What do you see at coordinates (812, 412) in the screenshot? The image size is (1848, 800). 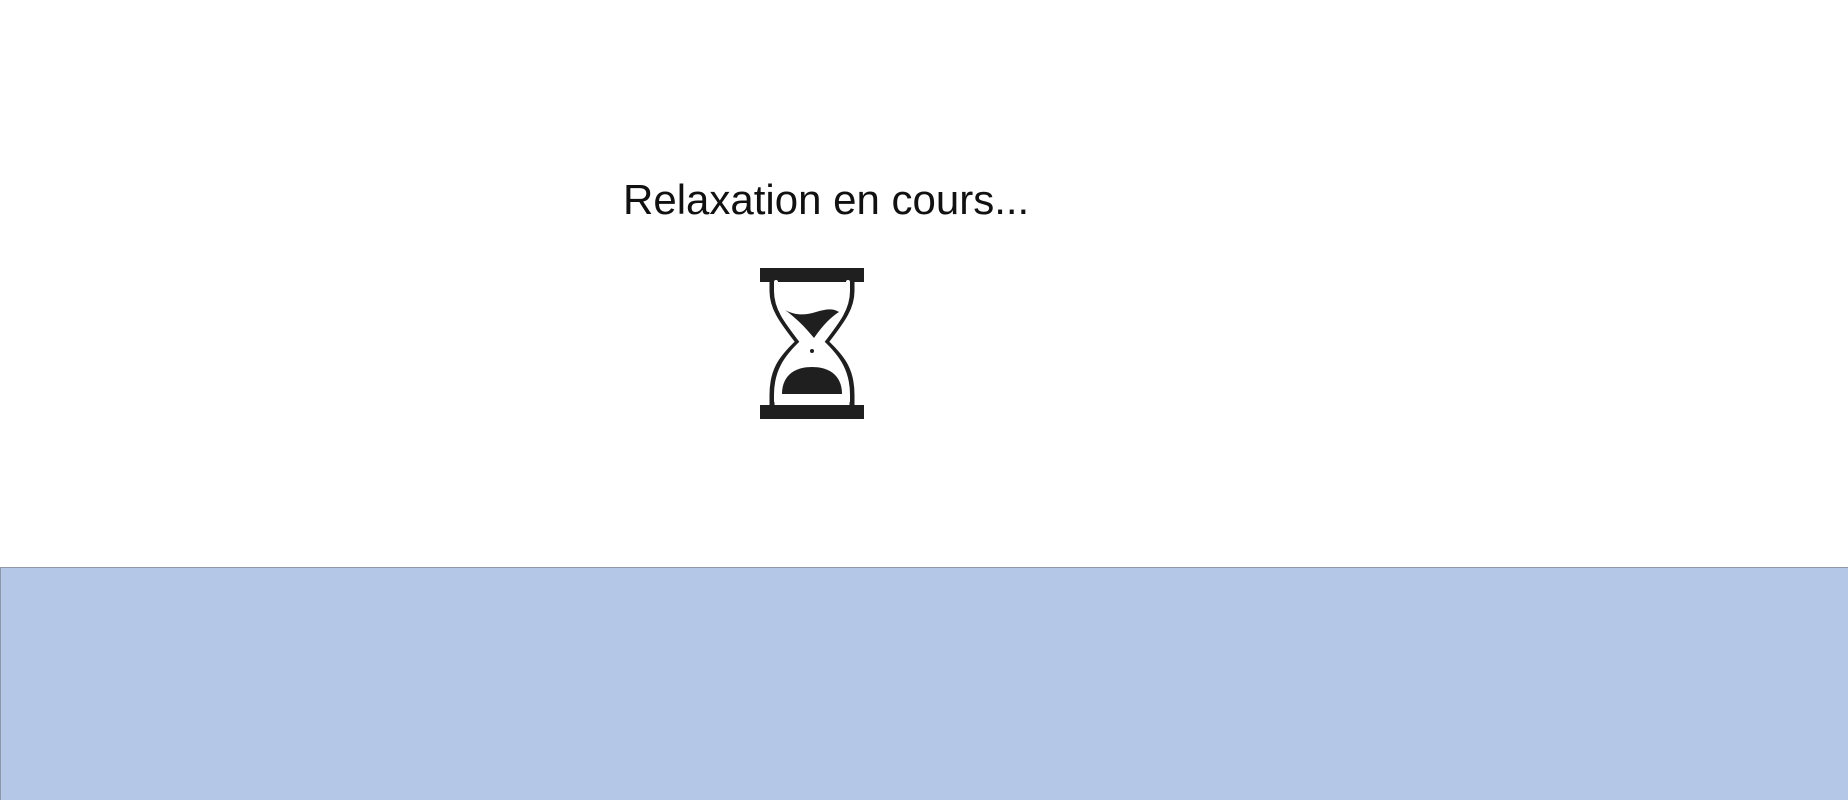 I see `hourglass-bottom-bar` at bounding box center [812, 412].